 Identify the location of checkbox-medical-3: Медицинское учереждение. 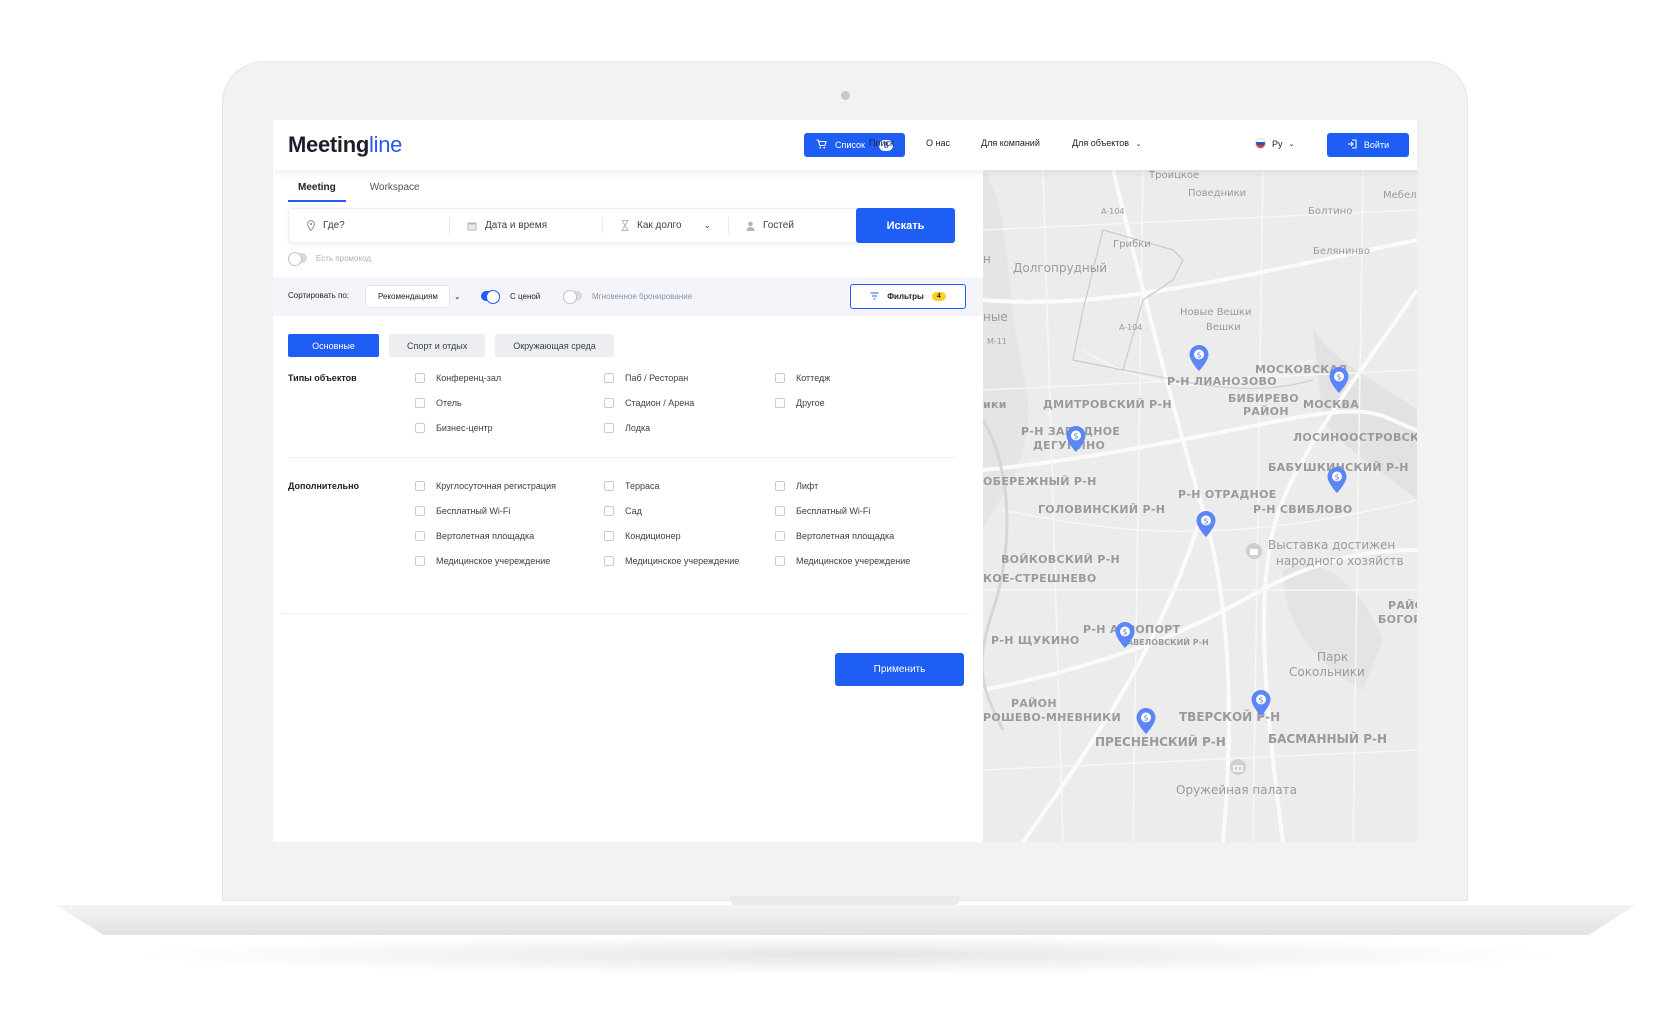
(842, 561).